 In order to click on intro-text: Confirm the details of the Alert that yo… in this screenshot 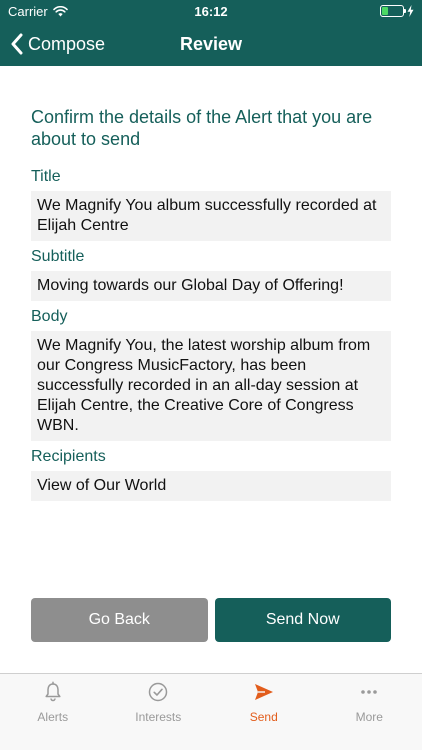, I will do `click(202, 128)`.